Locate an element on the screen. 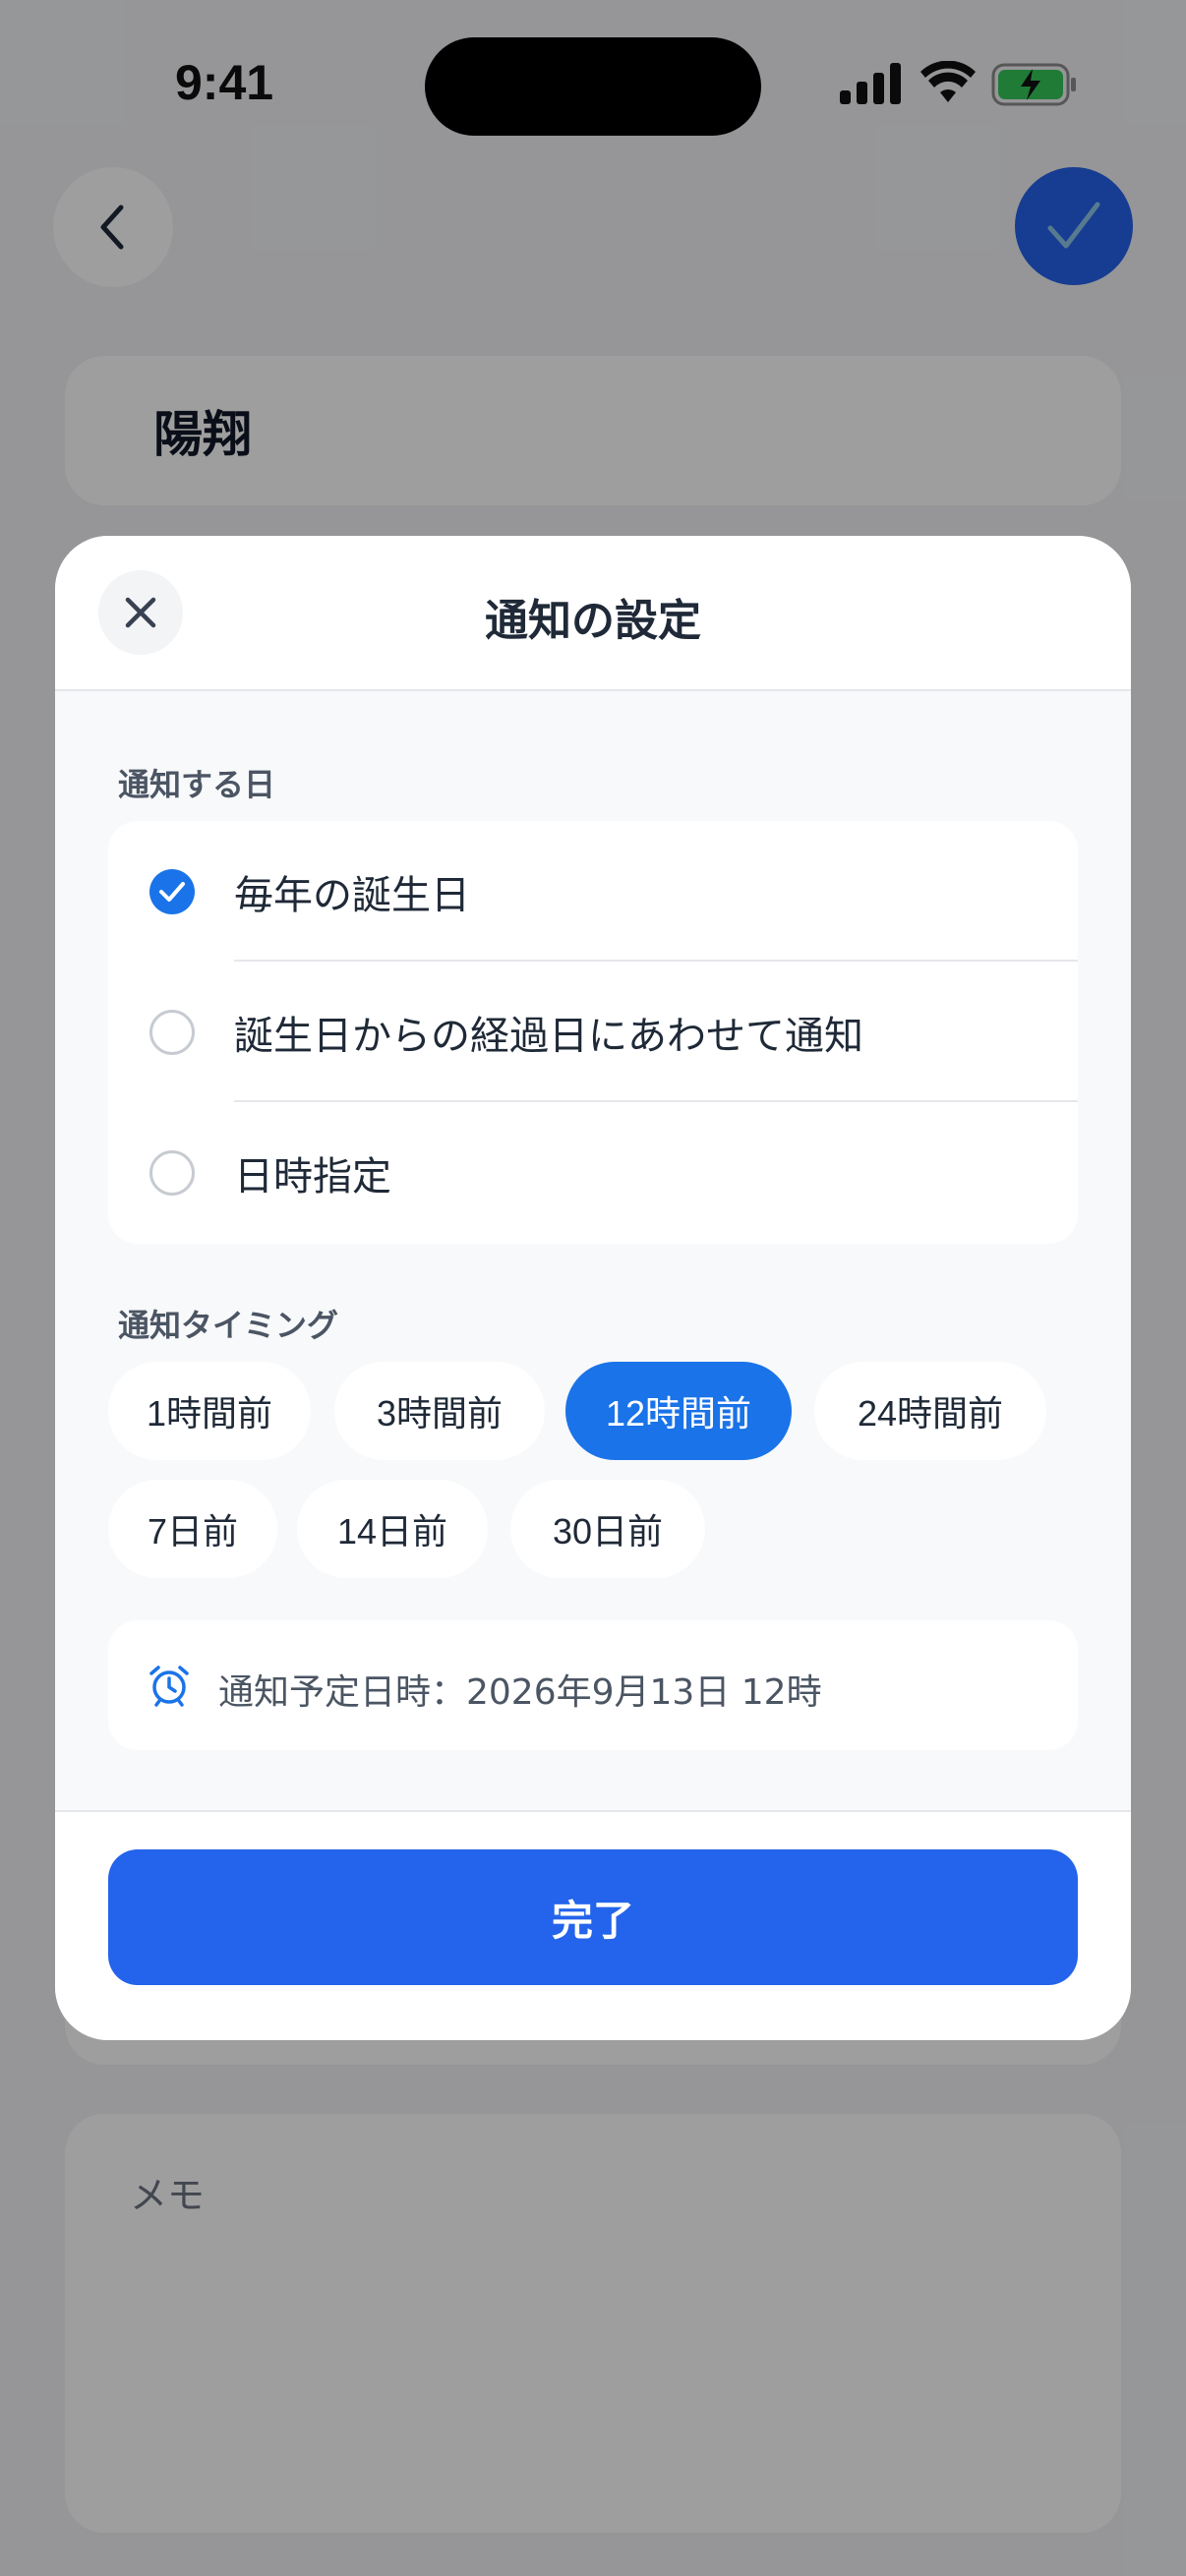 Image resolution: width=1186 pixels, height=2576 pixels. modal-title: 通知の設定 is located at coordinates (593, 621).